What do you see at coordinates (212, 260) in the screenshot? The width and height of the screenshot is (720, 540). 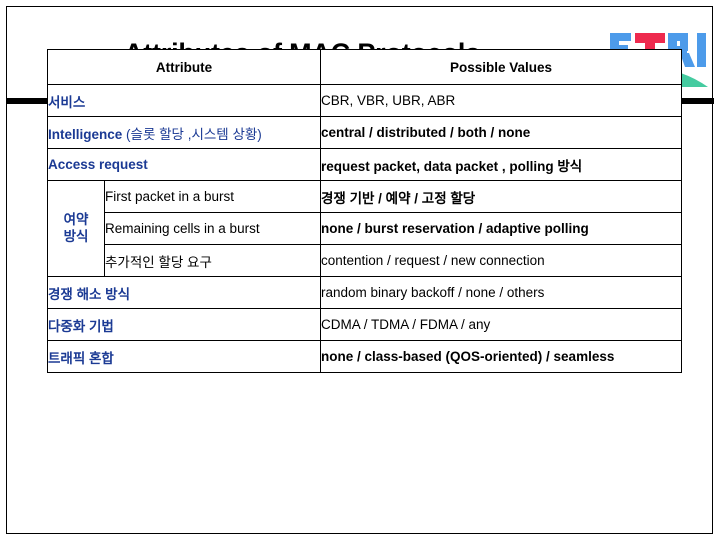 I see `sub-attribute-cell: 추가적인 할당 요구` at bounding box center [212, 260].